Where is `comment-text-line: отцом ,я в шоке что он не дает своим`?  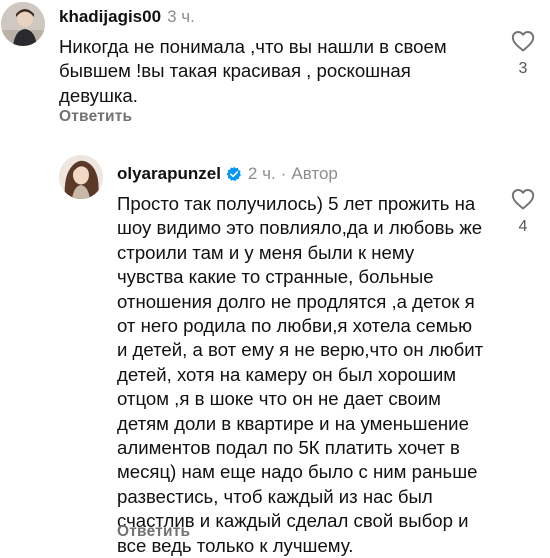
comment-text-line: отцом ,я в шоке что он не дает своим is located at coordinates (279, 399).